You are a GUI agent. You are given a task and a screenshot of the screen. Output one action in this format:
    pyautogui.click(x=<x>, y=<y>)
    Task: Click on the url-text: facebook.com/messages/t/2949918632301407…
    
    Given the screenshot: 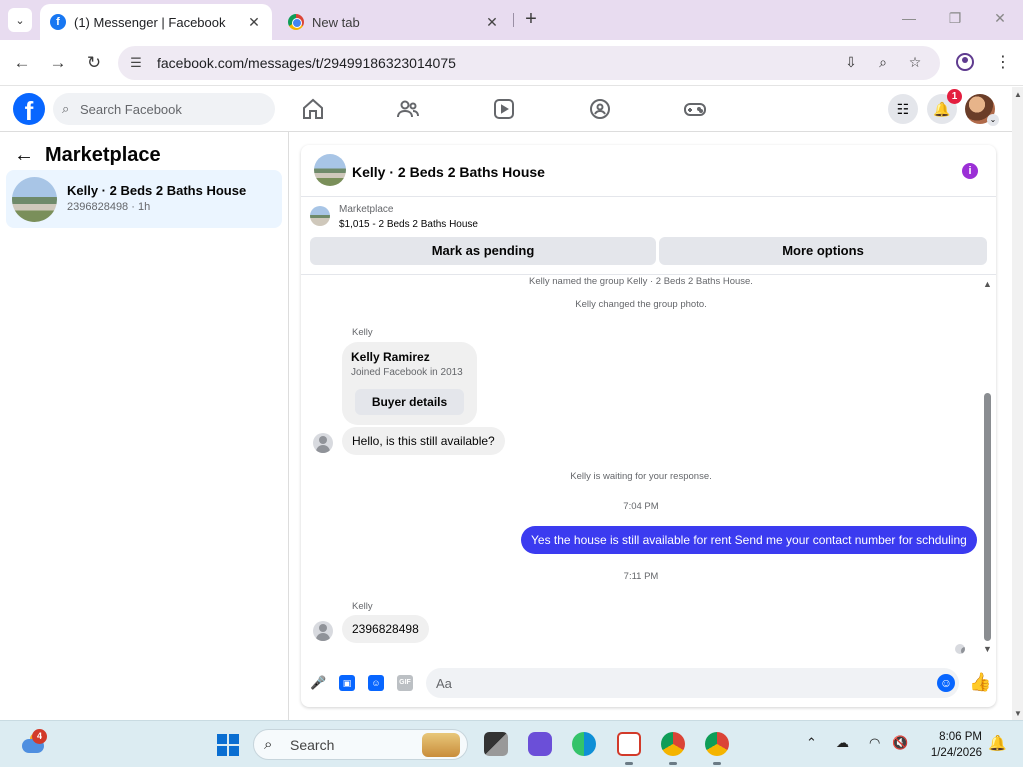 What is the action you would take?
    pyautogui.click(x=306, y=63)
    